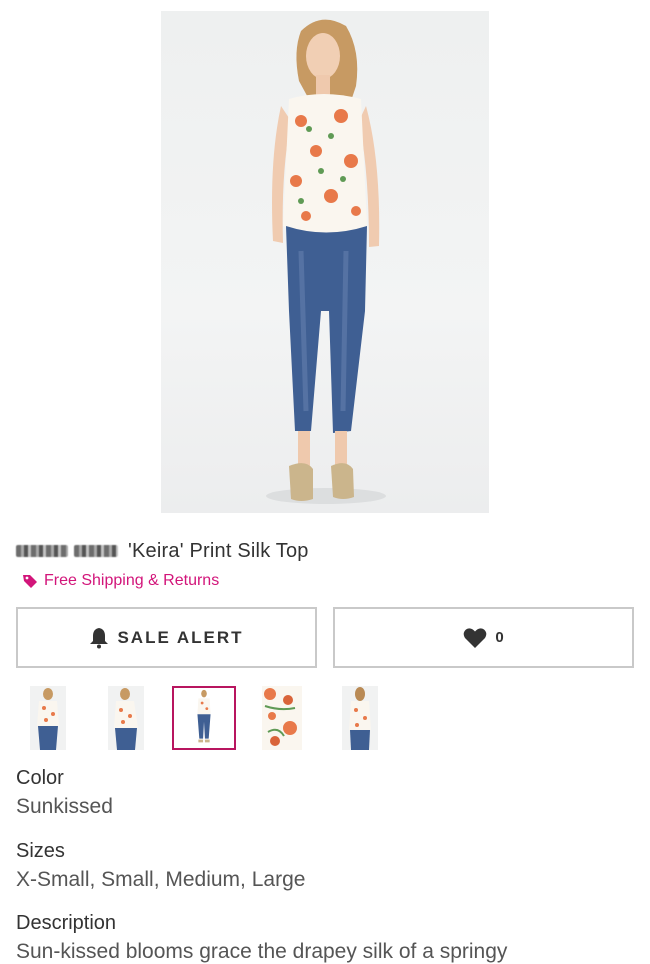 The image size is (650, 964). What do you see at coordinates (282, 718) in the screenshot?
I see `thumb-print-detail` at bounding box center [282, 718].